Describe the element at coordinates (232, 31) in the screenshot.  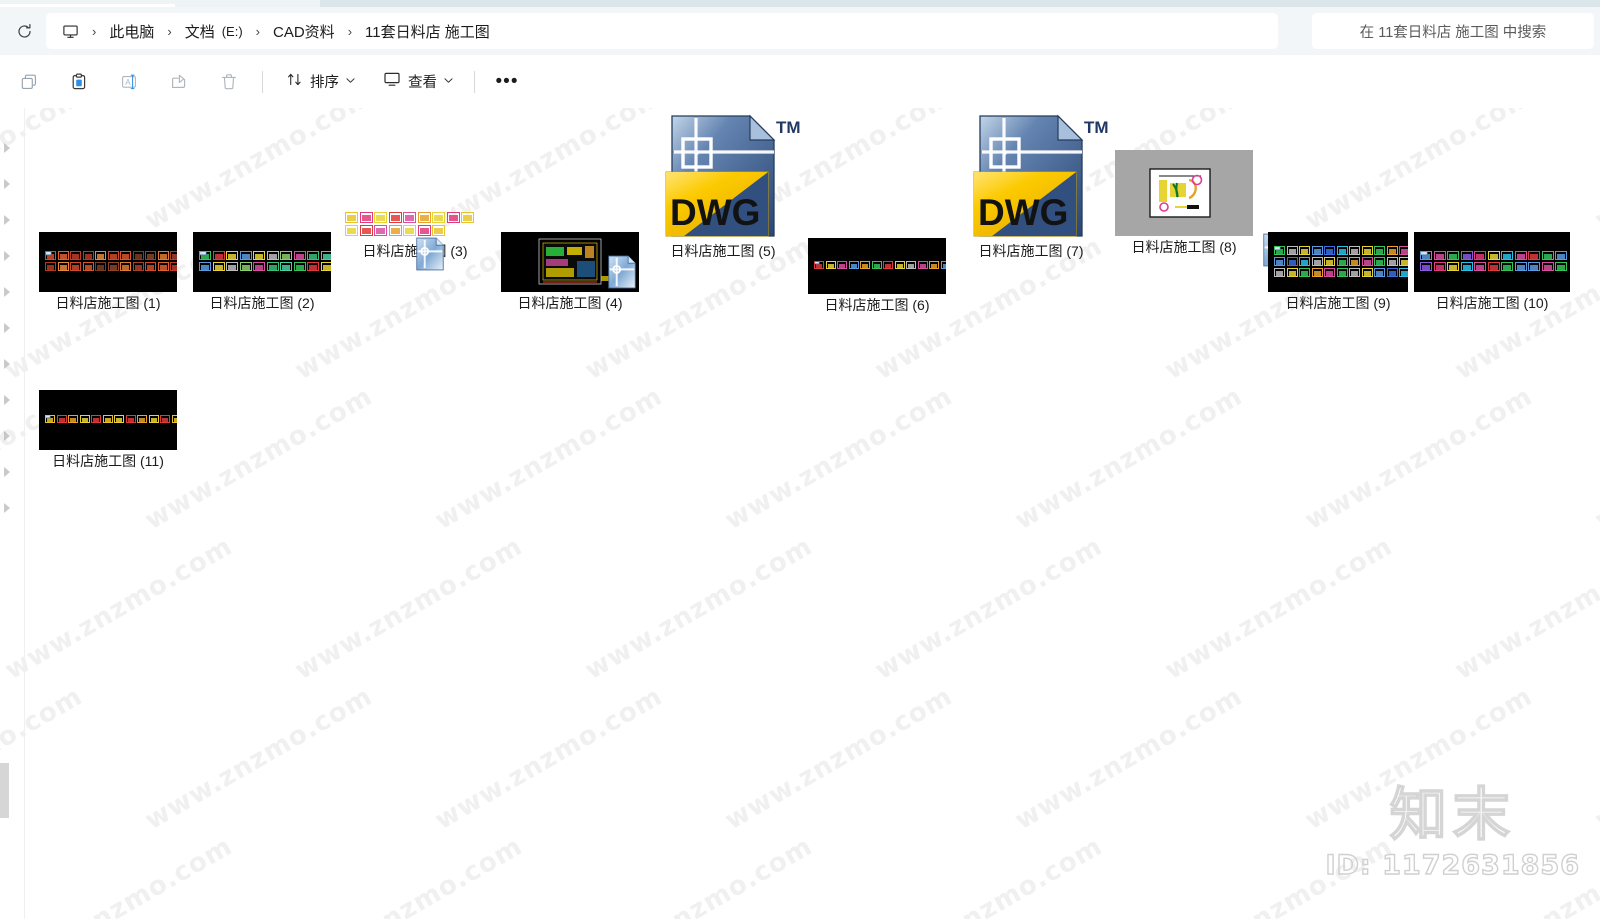
I see `breadcrumb-item-1-drive: (E:)` at that location.